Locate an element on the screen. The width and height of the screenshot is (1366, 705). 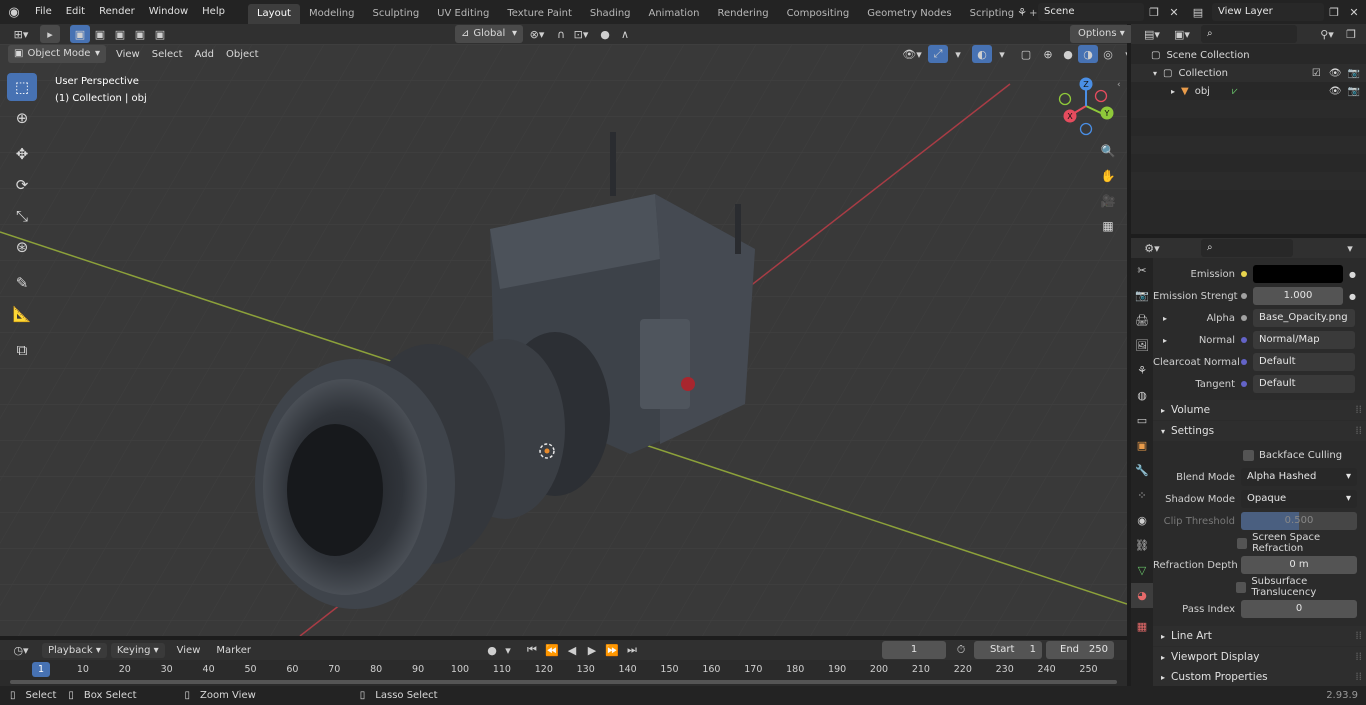
snap-target-icon: ⊡▾ is located at coordinates (581, 34).